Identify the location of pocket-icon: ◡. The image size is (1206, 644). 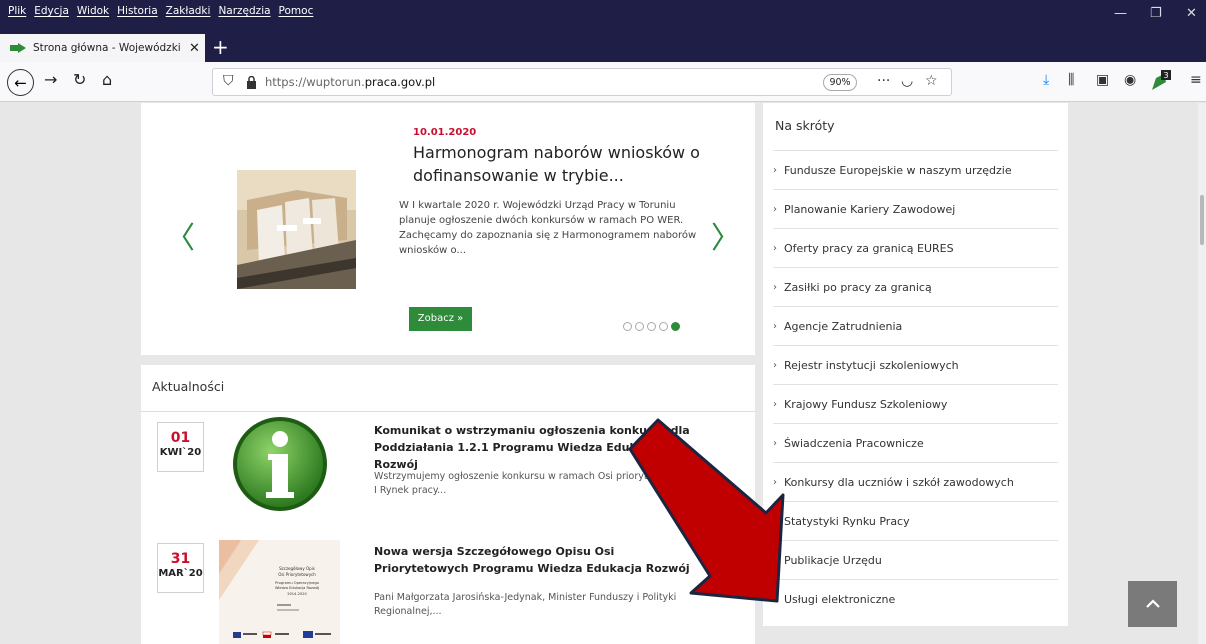
(907, 81).